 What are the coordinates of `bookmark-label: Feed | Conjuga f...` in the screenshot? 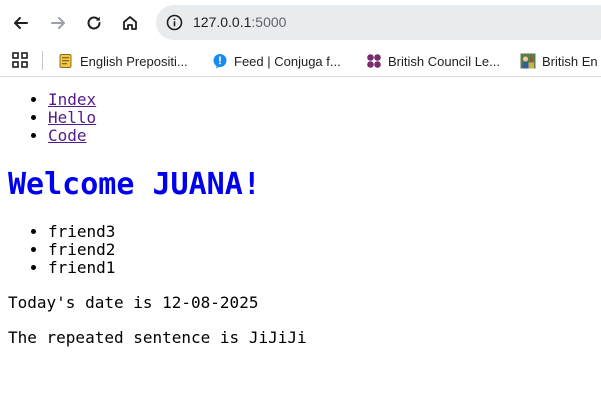 It's located at (287, 61).